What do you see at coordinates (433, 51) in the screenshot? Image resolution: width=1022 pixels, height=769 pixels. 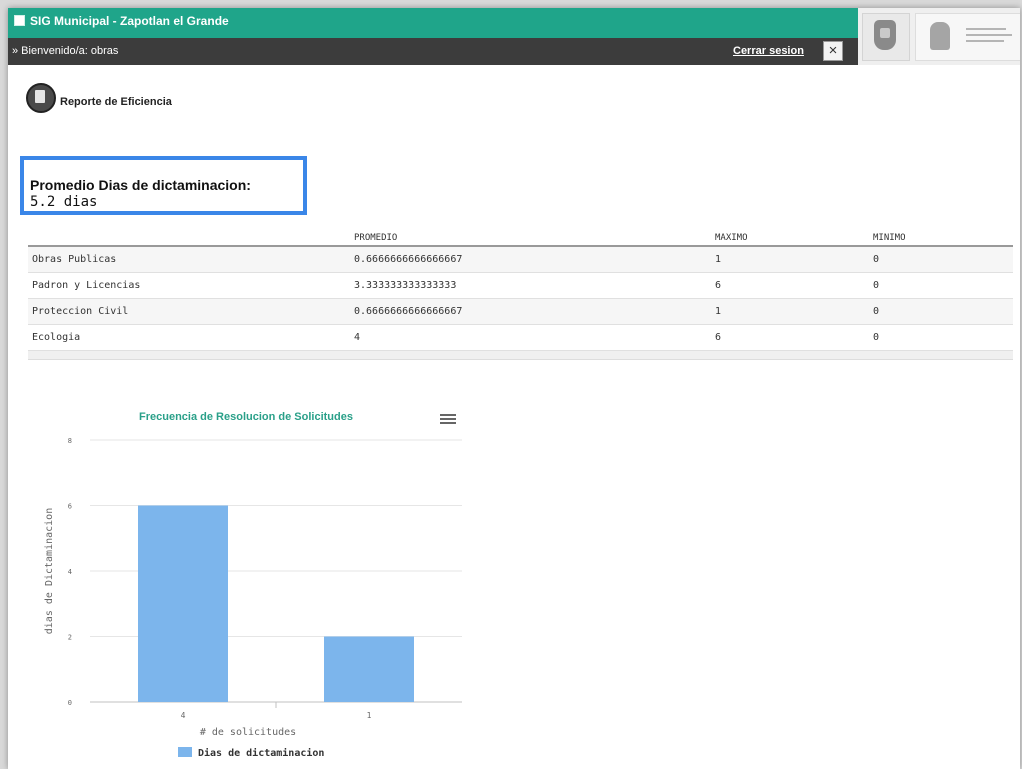 I see `user-bar: » Bienvenido/a: obras Cerrar sesion ×` at bounding box center [433, 51].